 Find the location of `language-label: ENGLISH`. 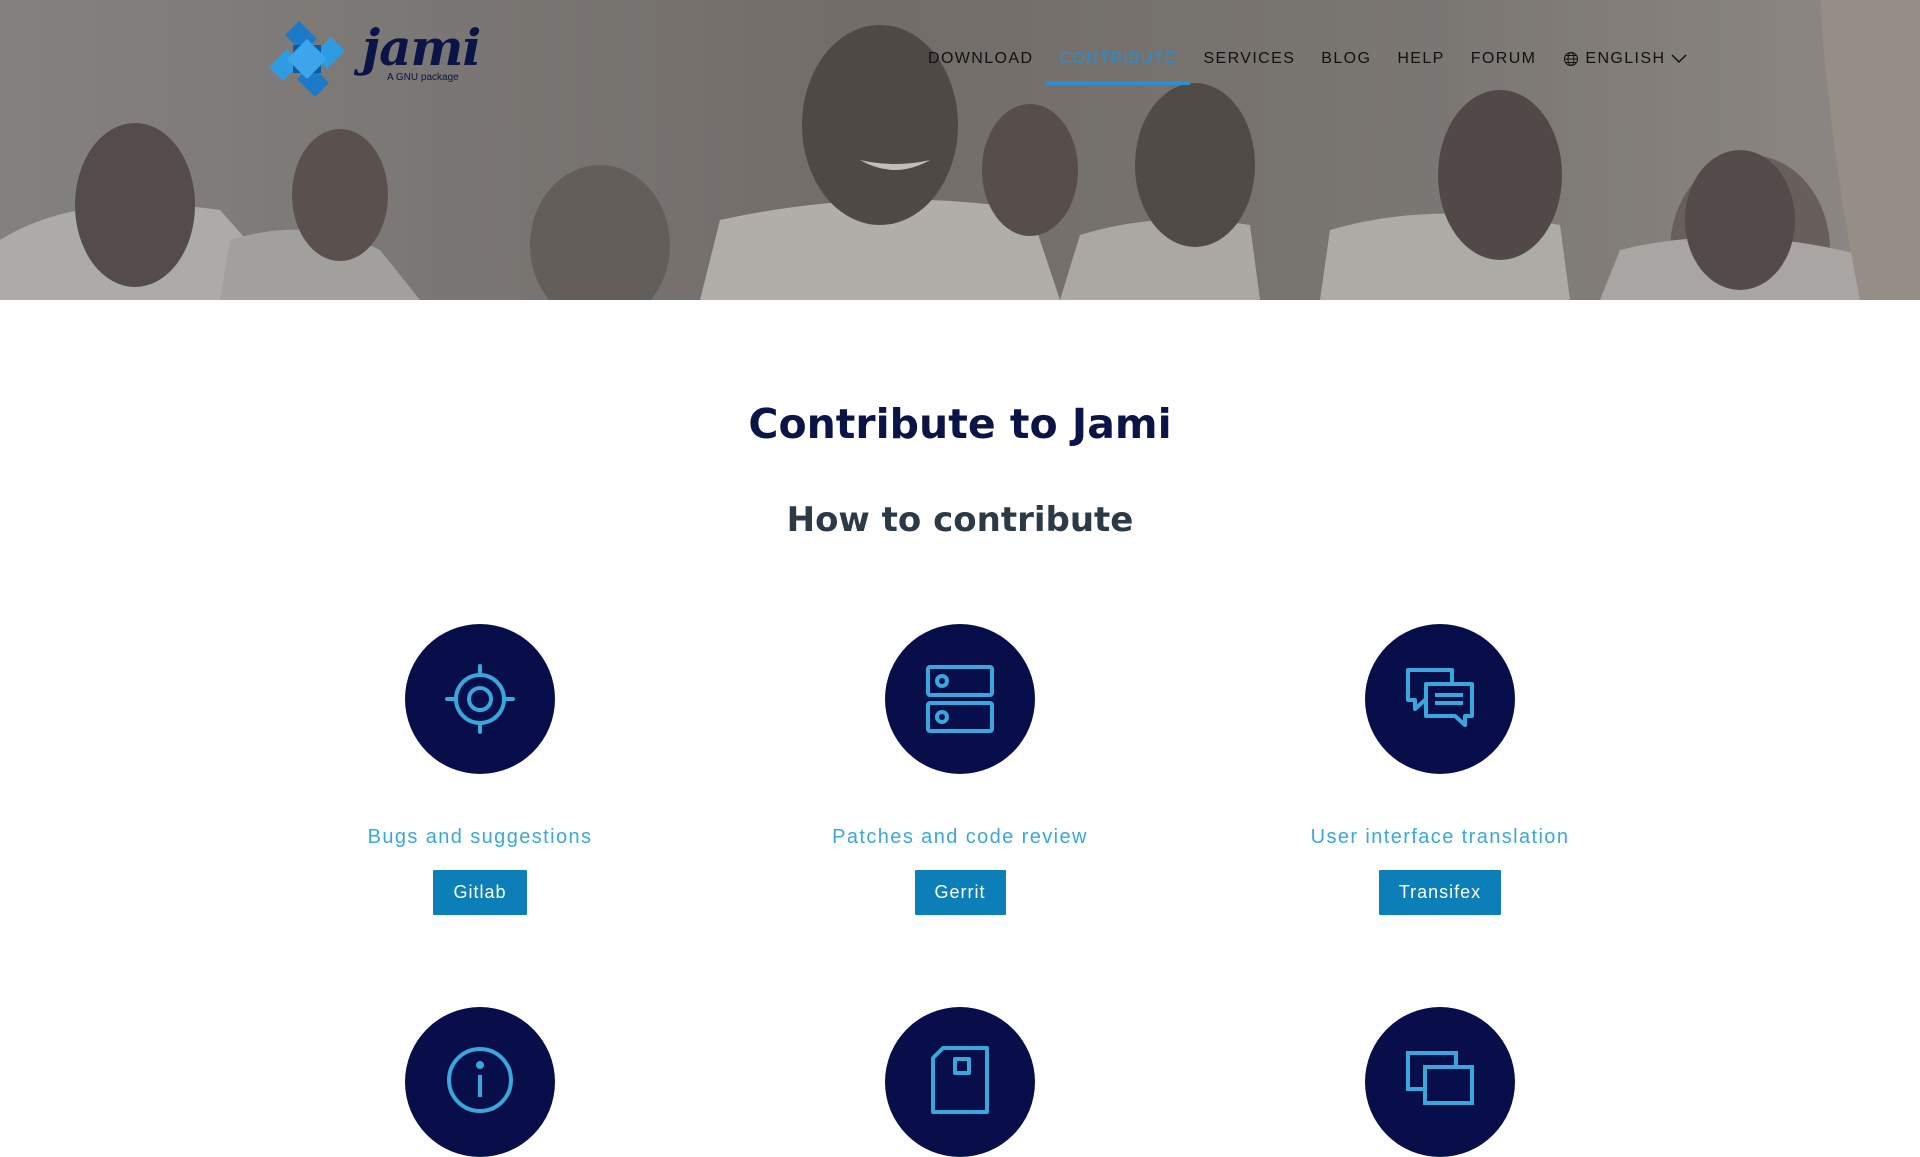

language-label: ENGLISH is located at coordinates (1625, 58).